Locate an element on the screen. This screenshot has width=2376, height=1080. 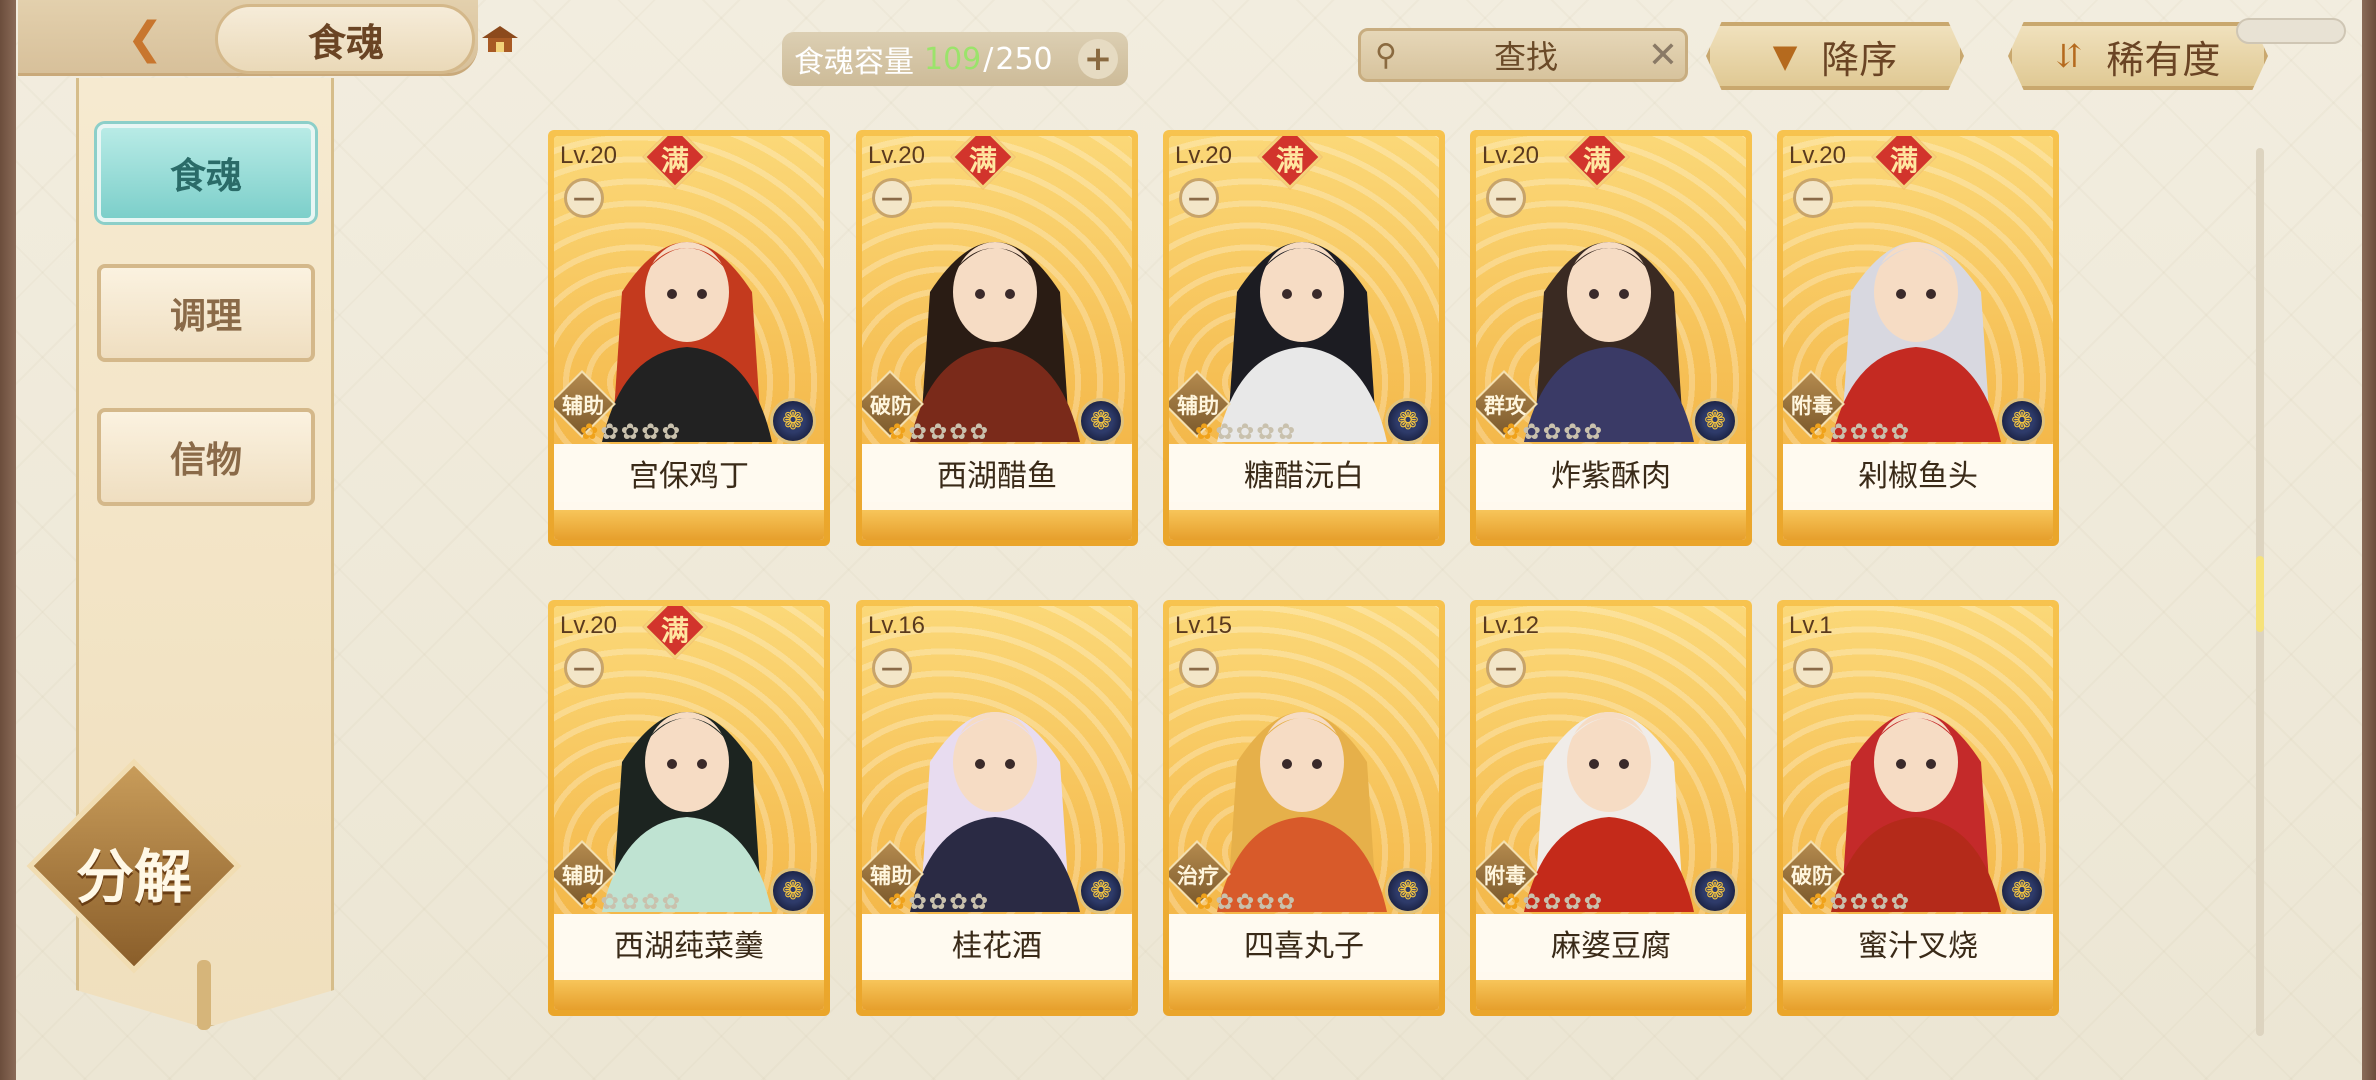
card-inner: Lv.15 — 治疗 ✿ ✿ ✿ ✿ ✿ ❁ 四喜丸子 is located at coordinates (1304, 808).